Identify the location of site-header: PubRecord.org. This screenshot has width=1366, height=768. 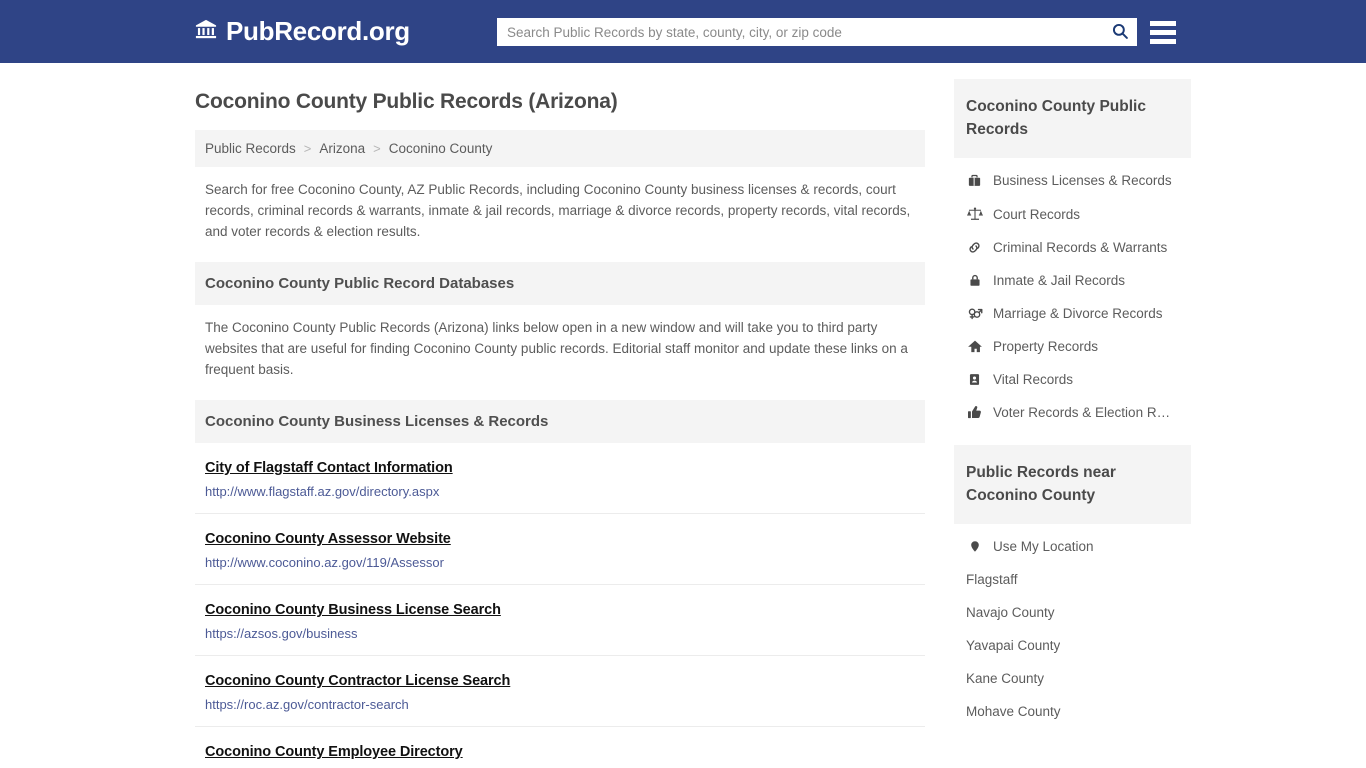
(683, 31).